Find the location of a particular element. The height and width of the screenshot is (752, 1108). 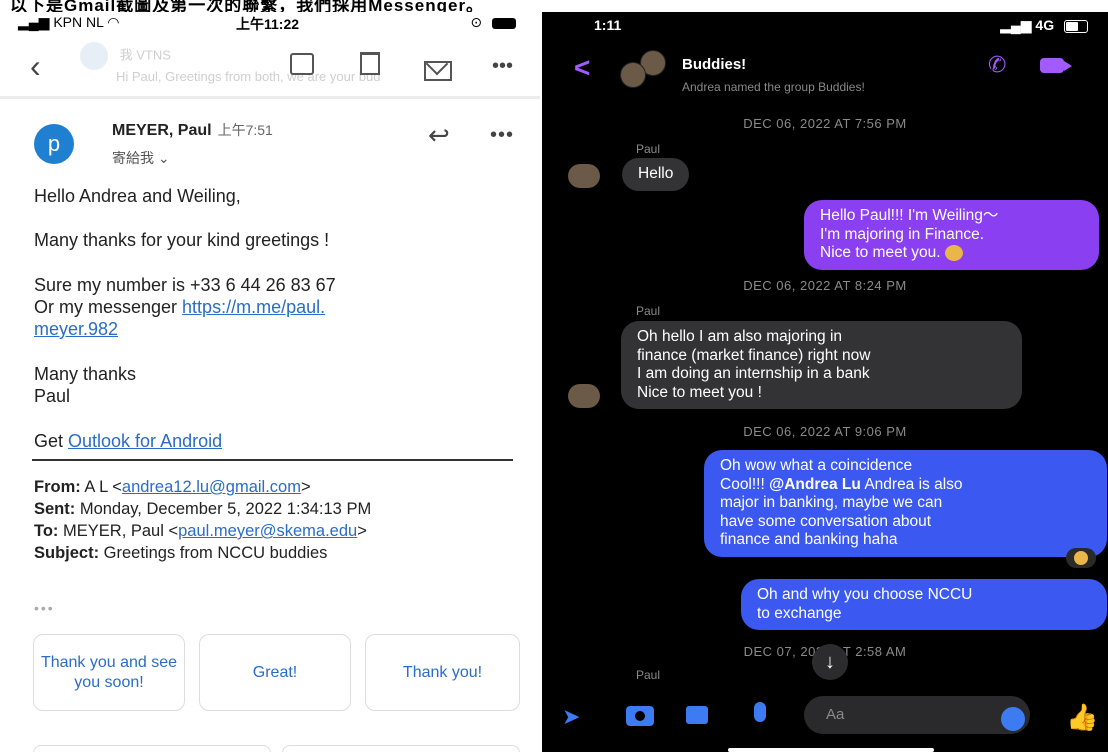

back-arrow-icon: ‹ is located at coordinates (35, 66).